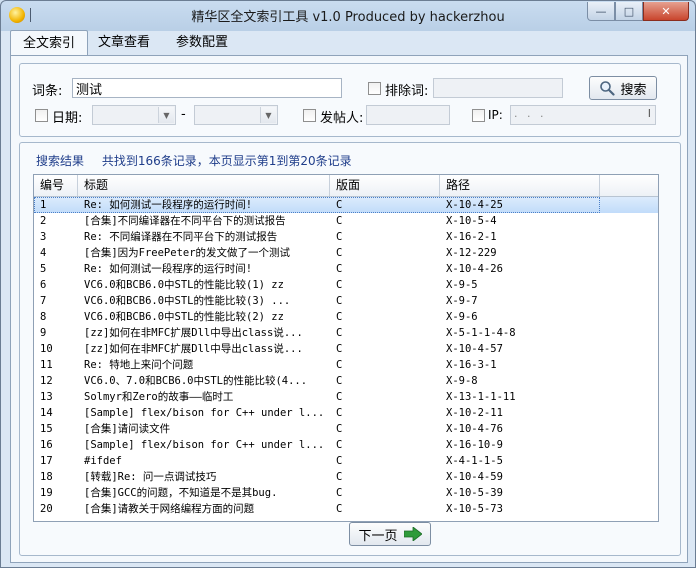 The height and width of the screenshot is (568, 696). Describe the element at coordinates (474, 269) in the screenshot. I see `cell-path: X-10-4-26` at that location.